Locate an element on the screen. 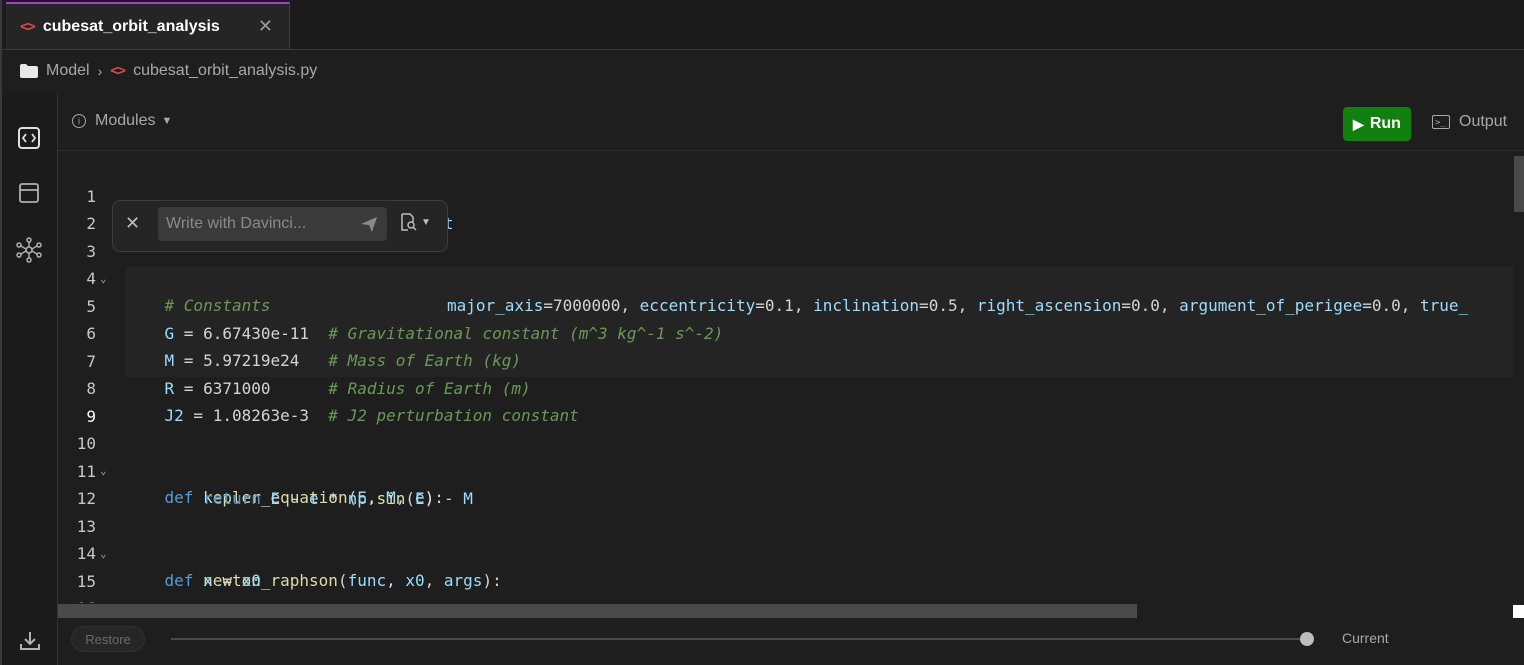 The height and width of the screenshot is (665, 1524). code-editor-icon is located at coordinates (29, 138).